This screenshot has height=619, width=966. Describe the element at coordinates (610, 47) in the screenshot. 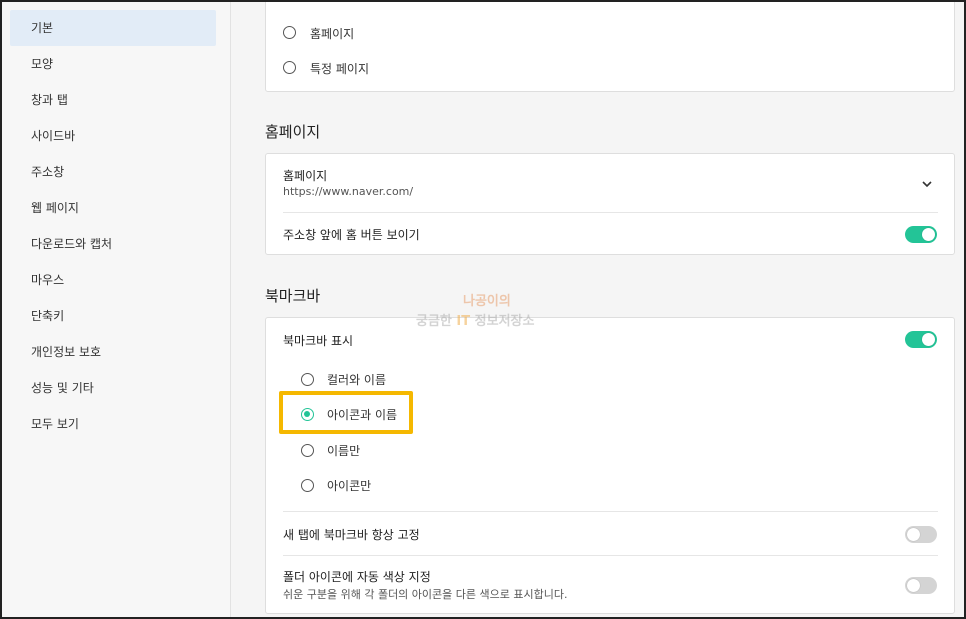

I see `startup-card: 홈페이지 특정 페이지` at that location.